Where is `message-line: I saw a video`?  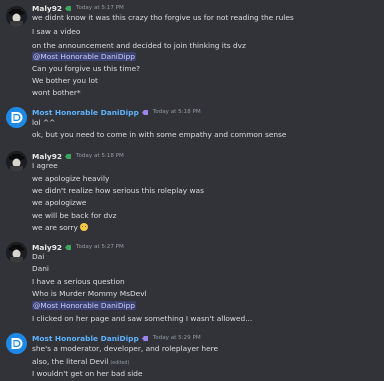 message-line: I saw a video is located at coordinates (56, 31).